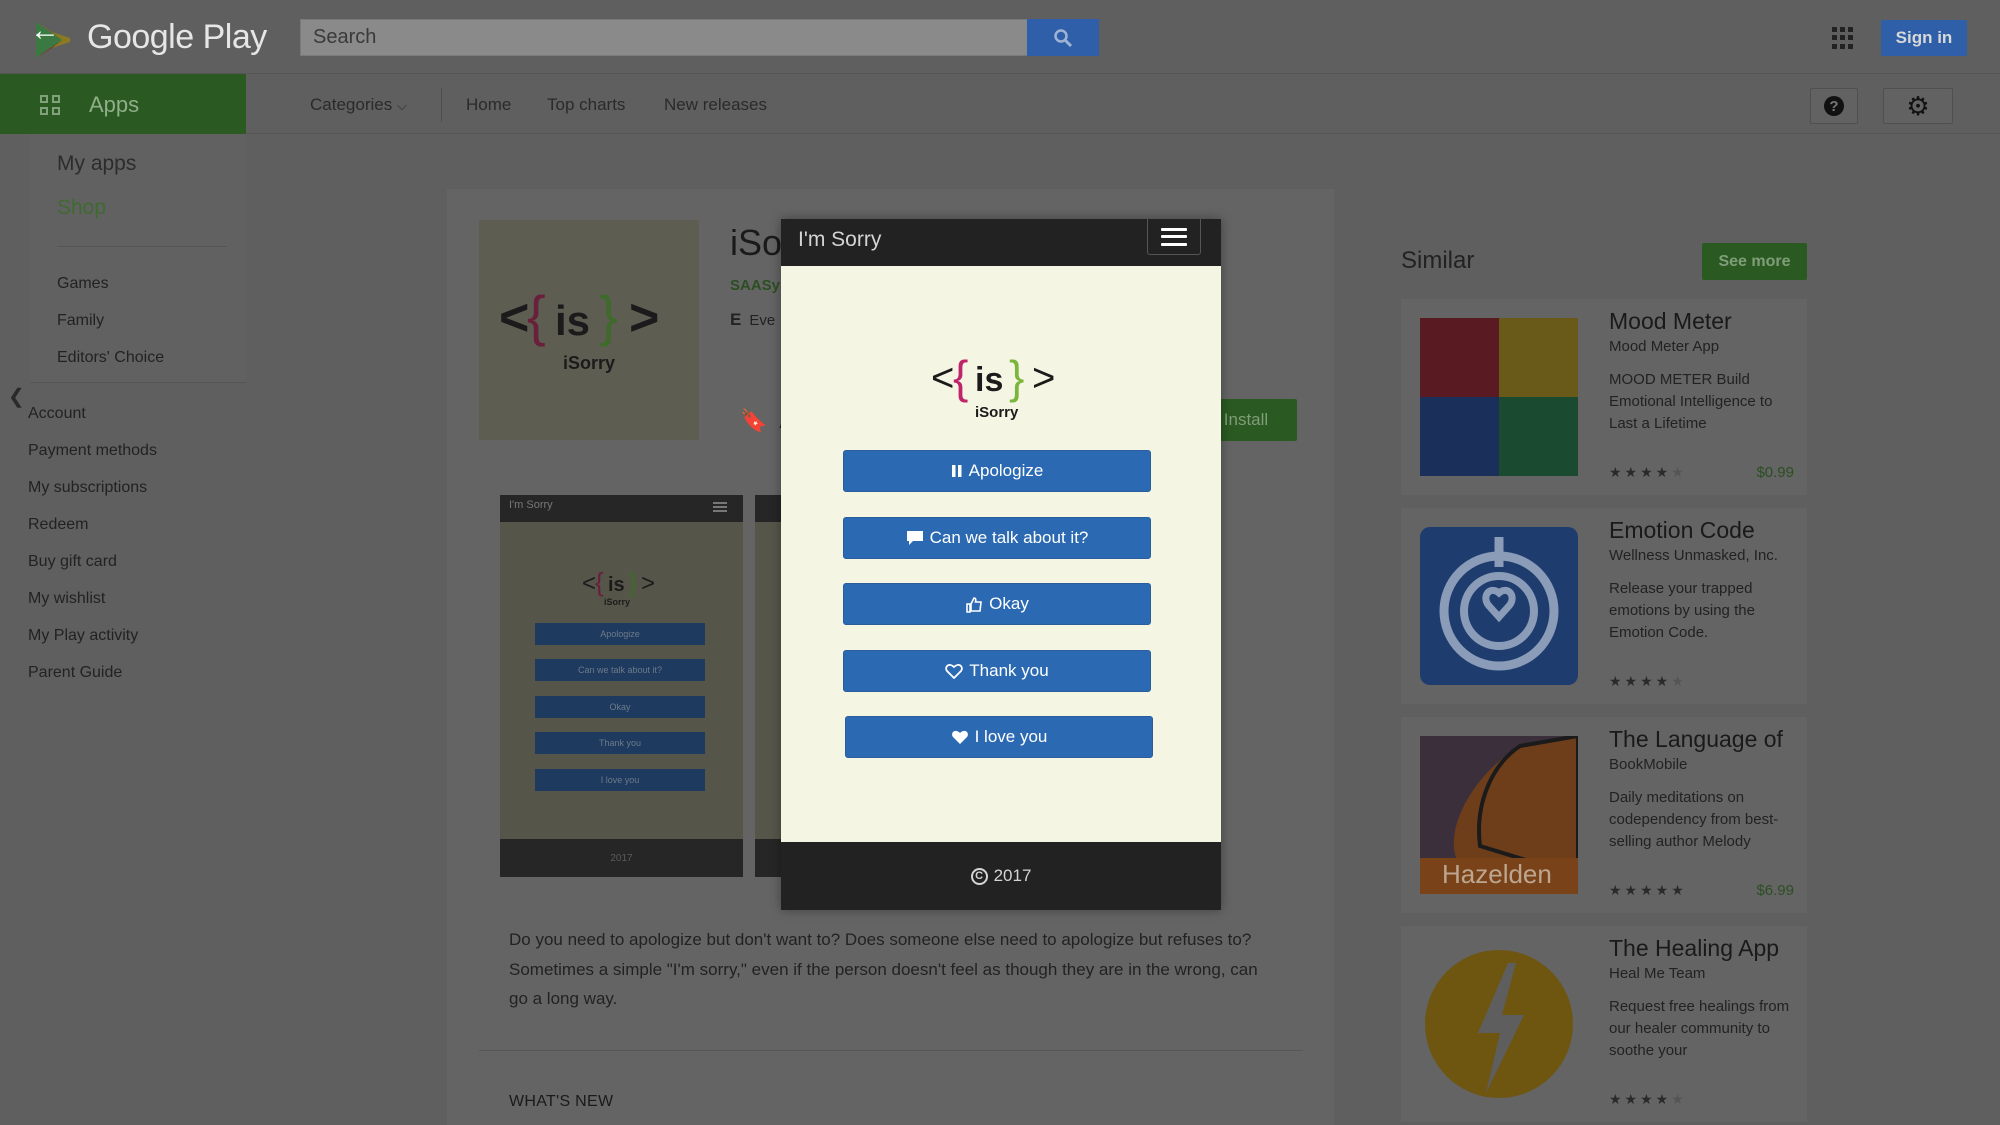  I want to click on sidebar-divider, so click(142, 246).